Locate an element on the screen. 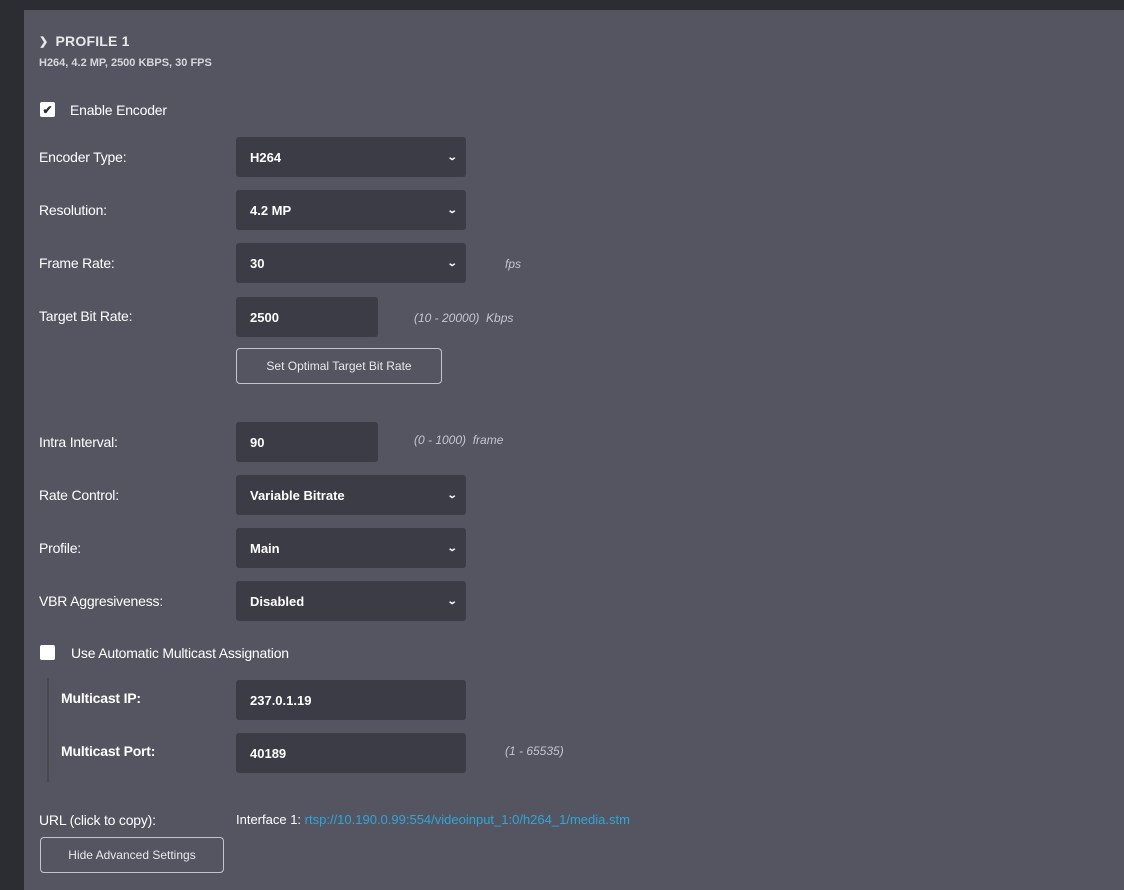 Image resolution: width=1124 pixels, height=890 pixels. rate-control-select: Variable Bitrate ⌄ is located at coordinates (351, 495).